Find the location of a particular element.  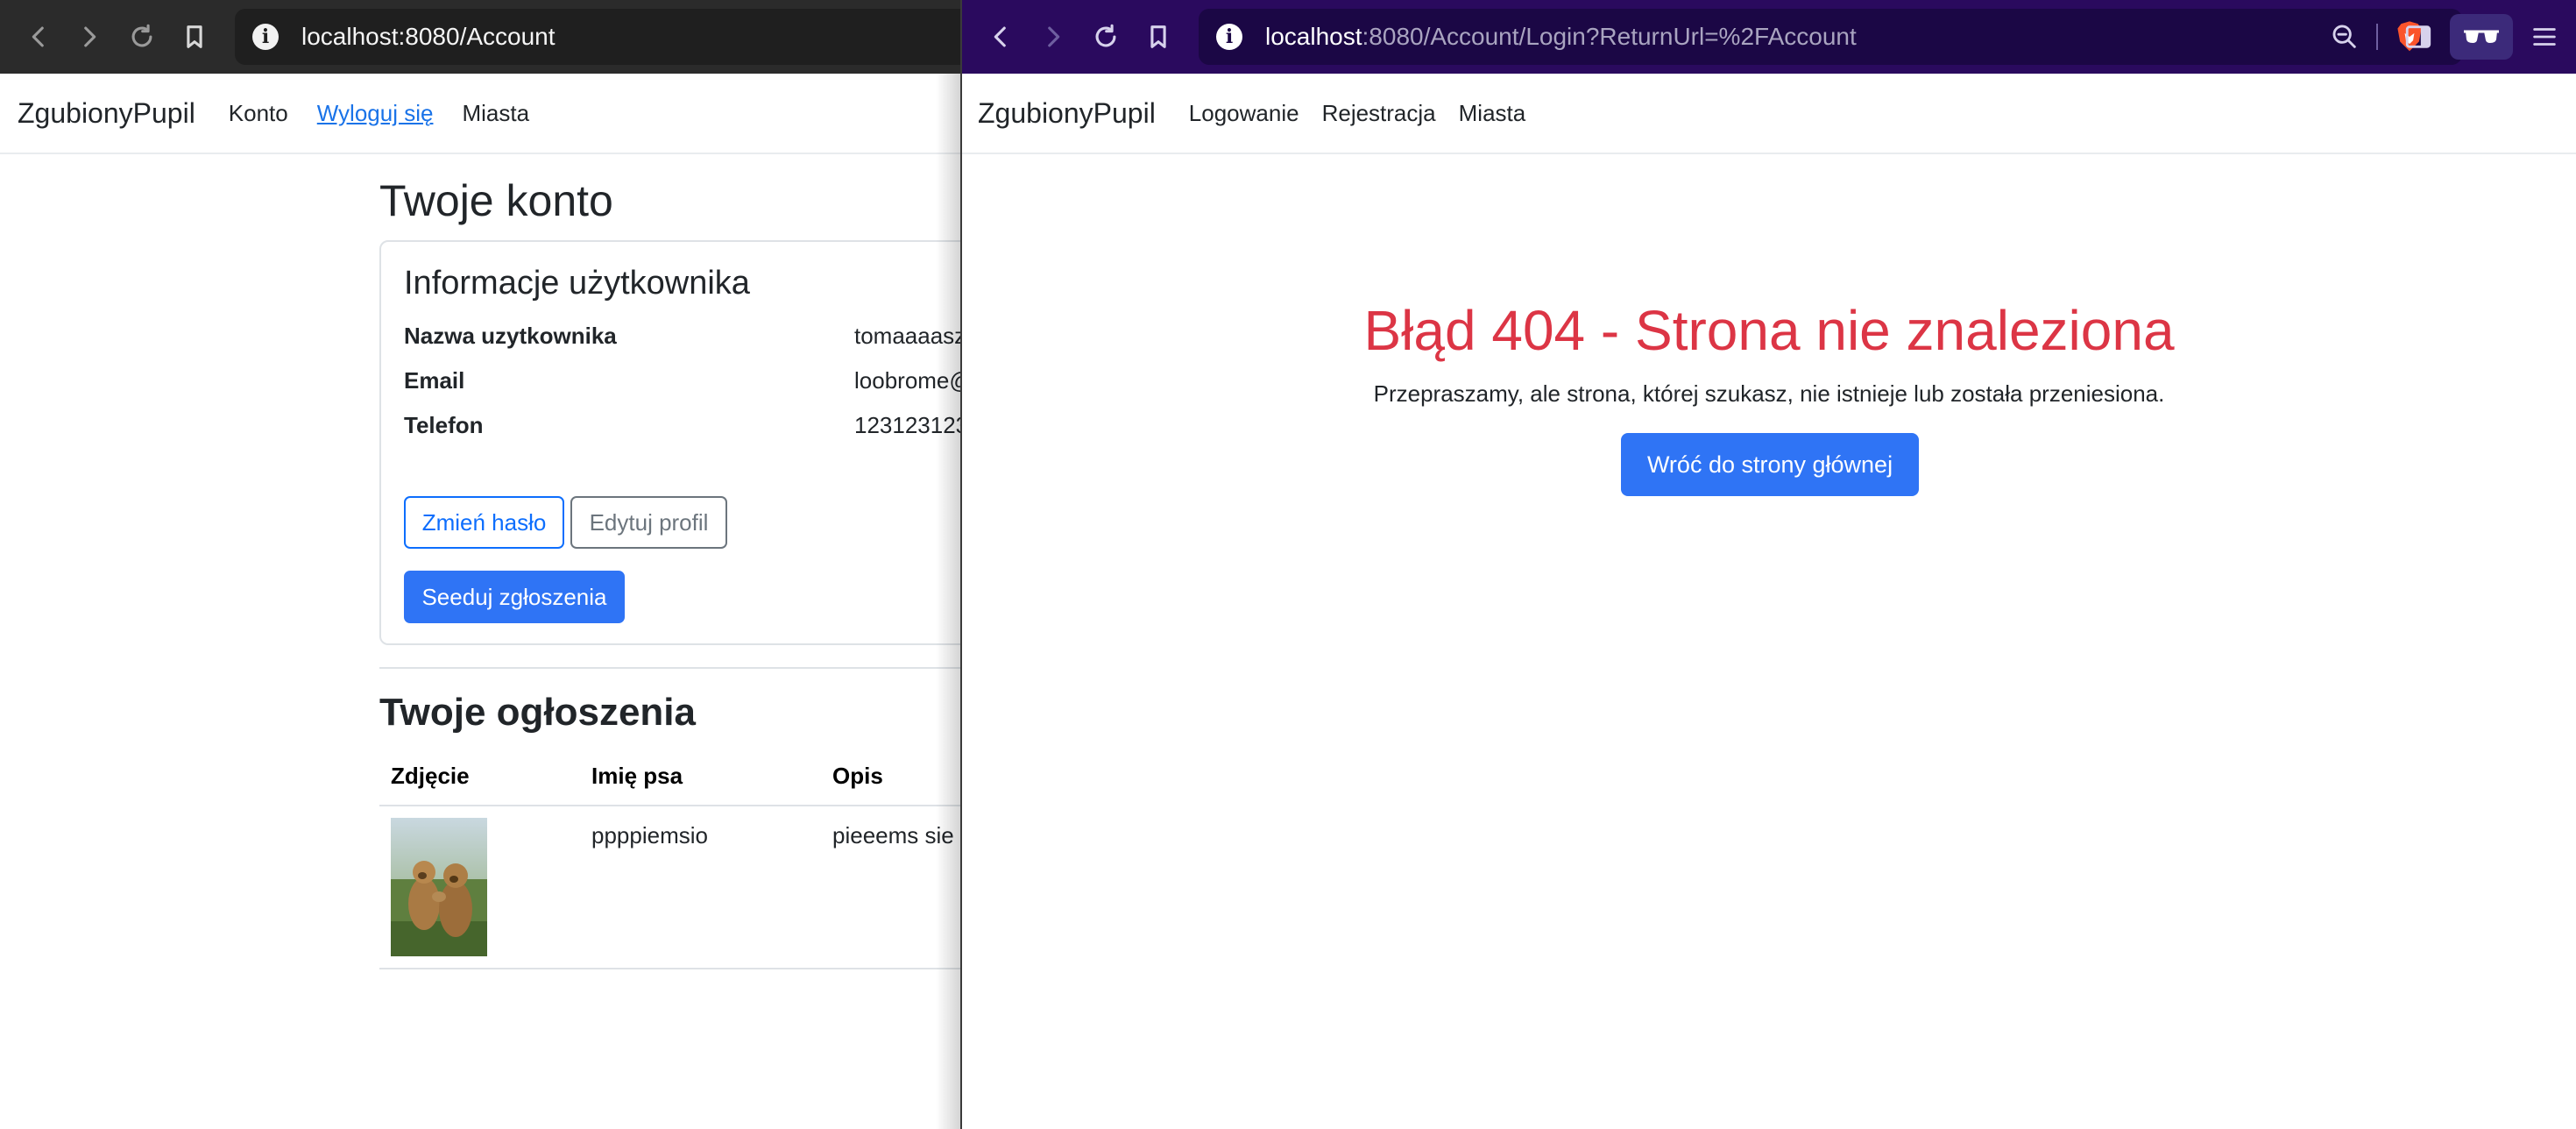

error-title: Błąd 404 - Strona nie znaleziona is located at coordinates (1769, 330).